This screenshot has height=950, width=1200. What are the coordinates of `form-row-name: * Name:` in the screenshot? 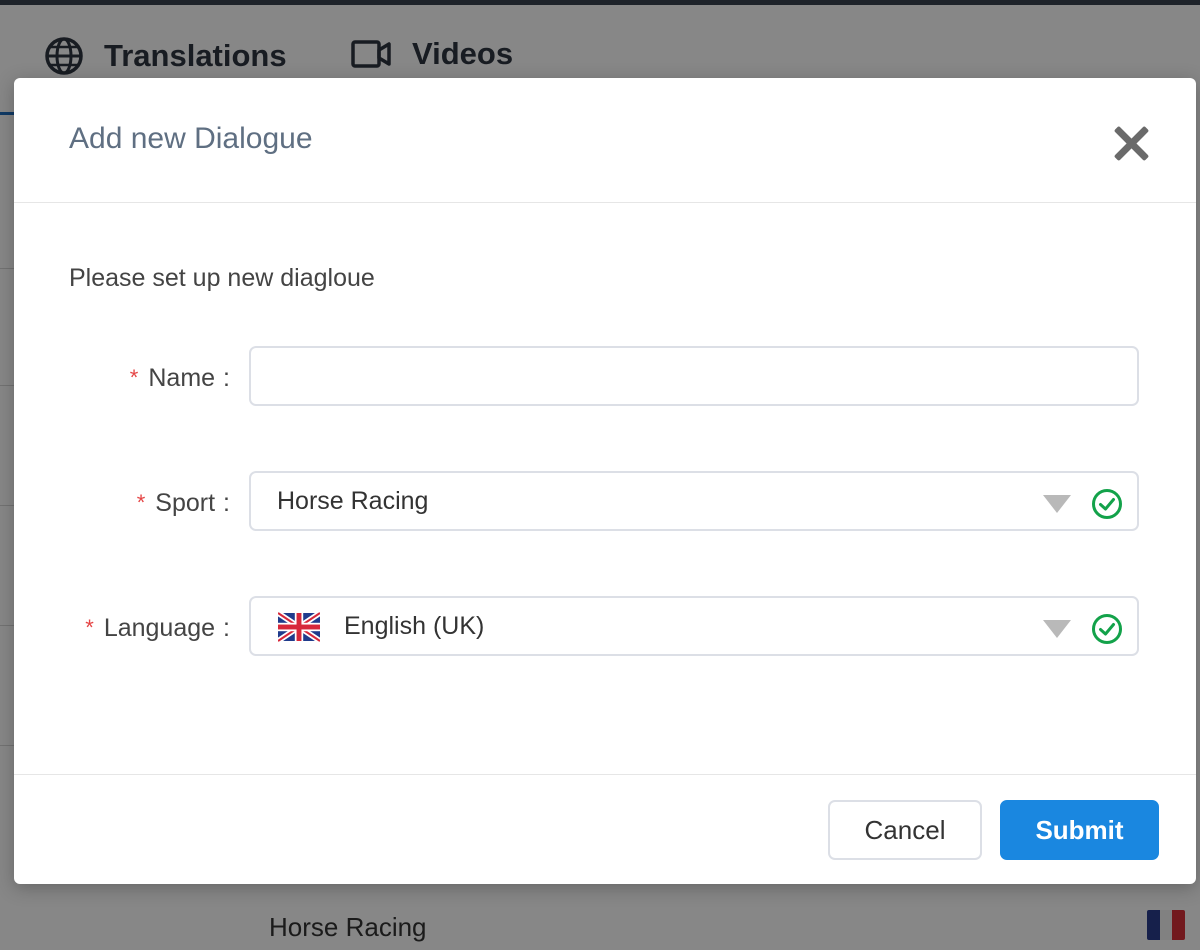 It's located at (605, 378).